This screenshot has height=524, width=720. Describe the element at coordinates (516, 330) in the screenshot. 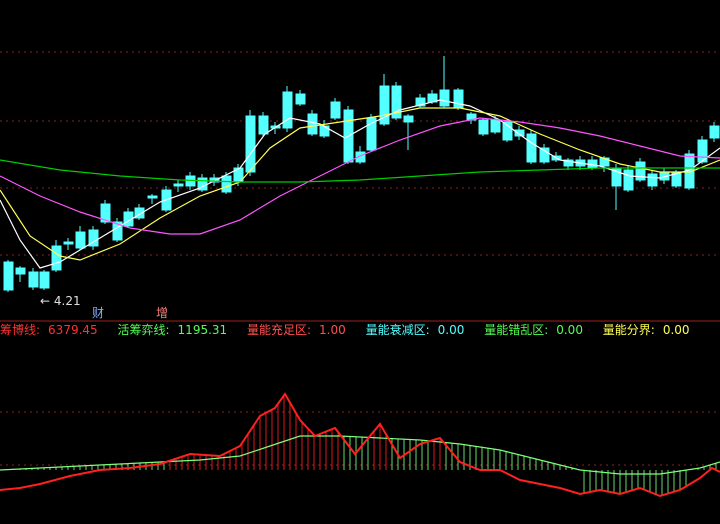

I see `indicator-label: 量能错乱区:` at that location.